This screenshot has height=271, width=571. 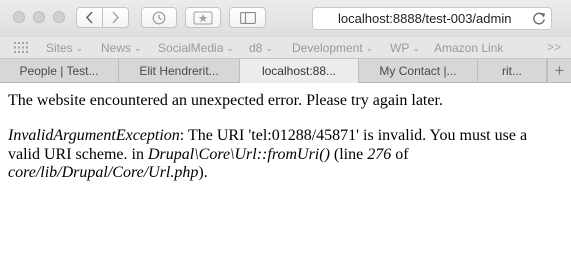 What do you see at coordinates (285, 18) in the screenshot?
I see `browser-toolbar: localhost:8888/test-003/admin` at bounding box center [285, 18].